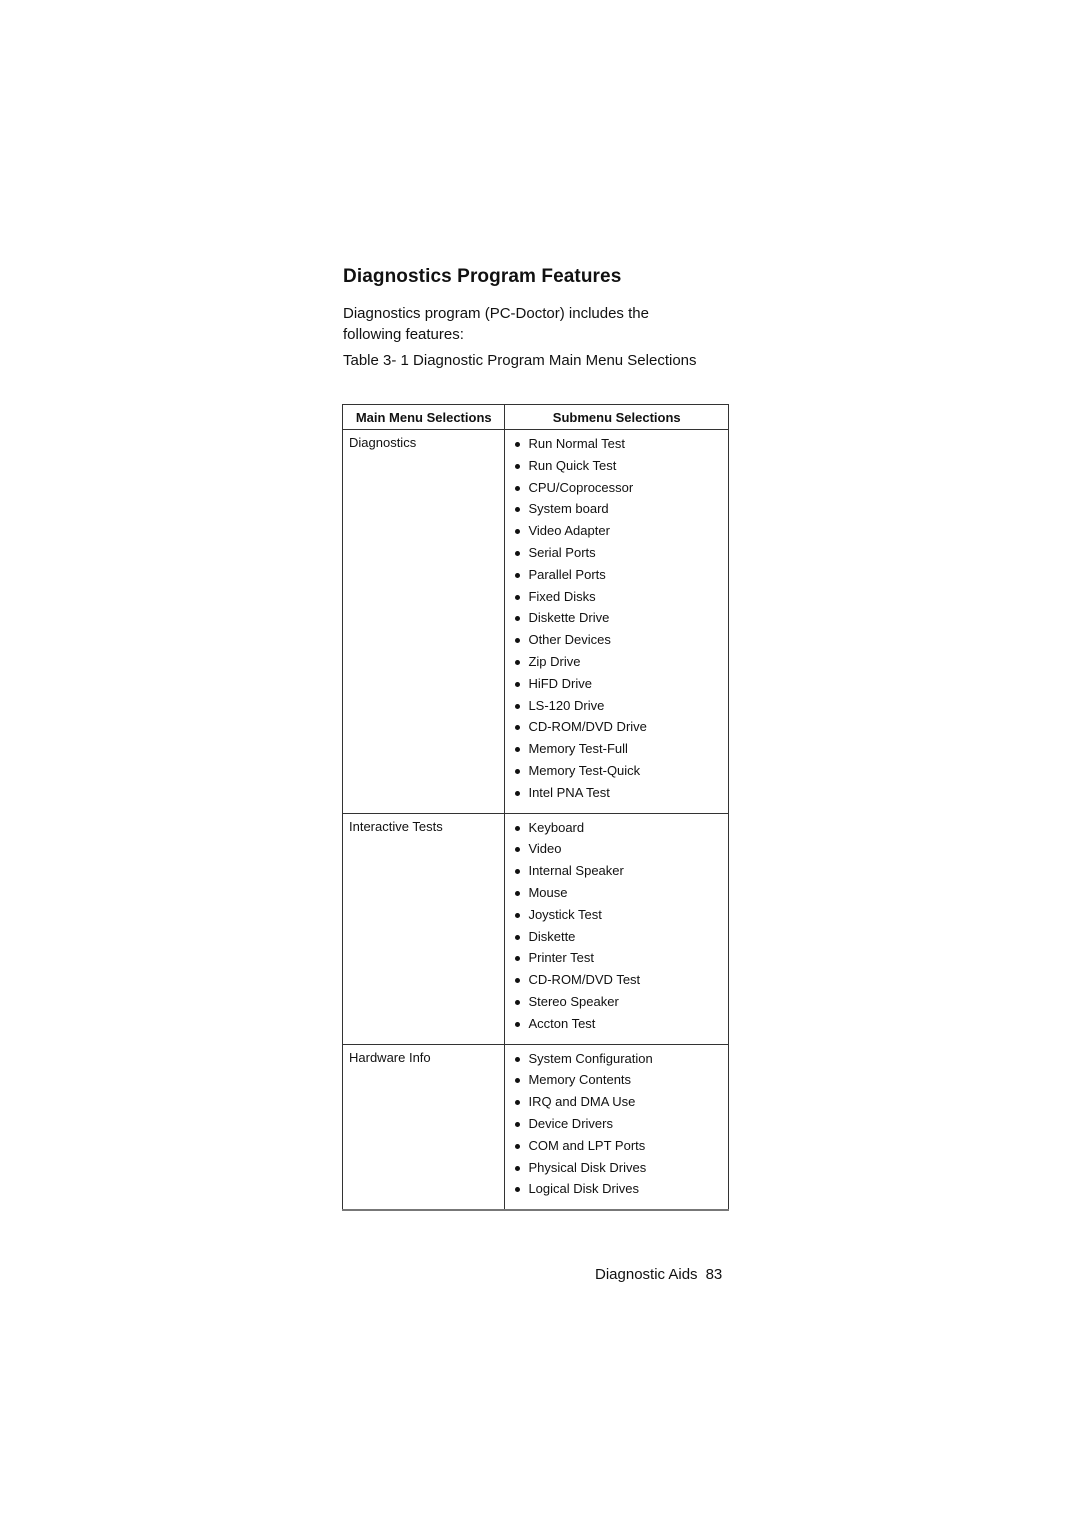 The height and width of the screenshot is (1528, 1080). I want to click on submenu-item-label: Physical Disk Drives, so click(587, 1167).